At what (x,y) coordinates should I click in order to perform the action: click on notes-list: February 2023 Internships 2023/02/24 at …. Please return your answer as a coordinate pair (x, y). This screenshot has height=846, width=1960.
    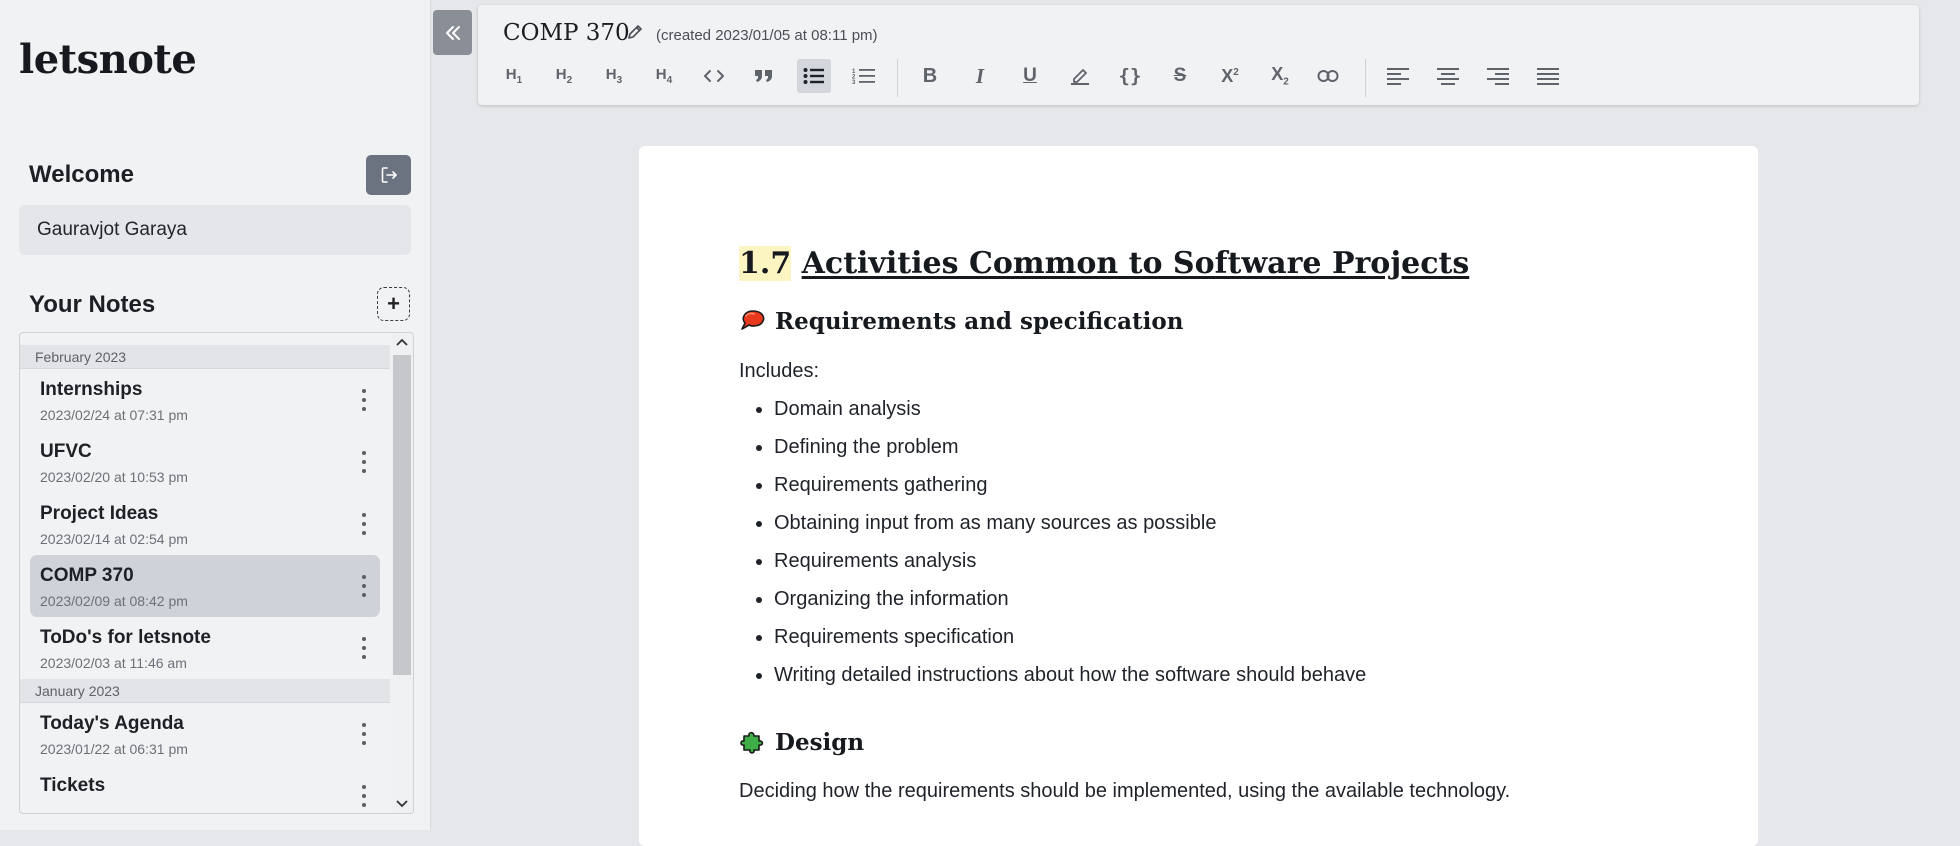
    Looking at the image, I should click on (205, 573).